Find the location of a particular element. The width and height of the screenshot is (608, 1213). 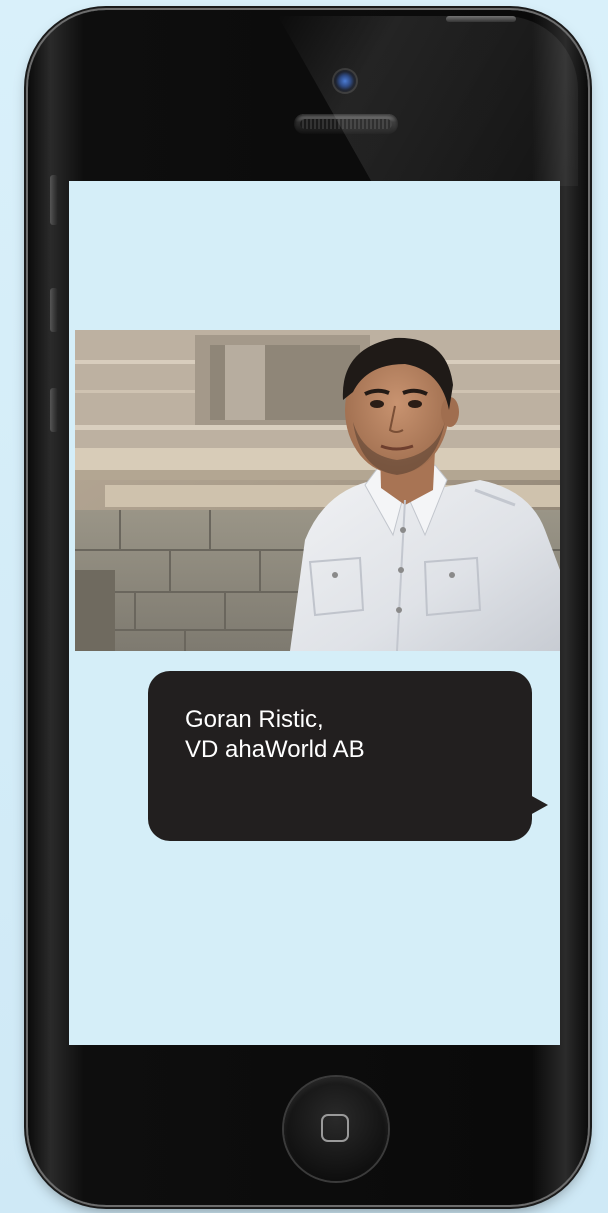

front-camera-icon is located at coordinates (345, 81).